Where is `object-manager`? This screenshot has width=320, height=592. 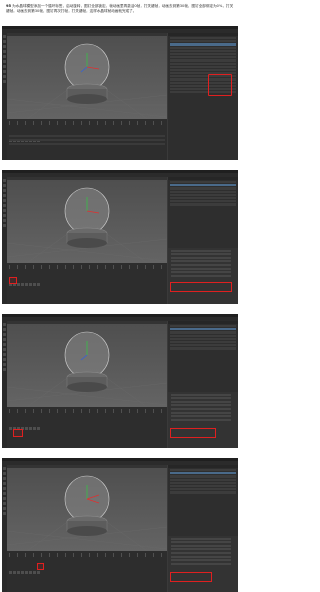 object-manager is located at coordinates (203, 96).